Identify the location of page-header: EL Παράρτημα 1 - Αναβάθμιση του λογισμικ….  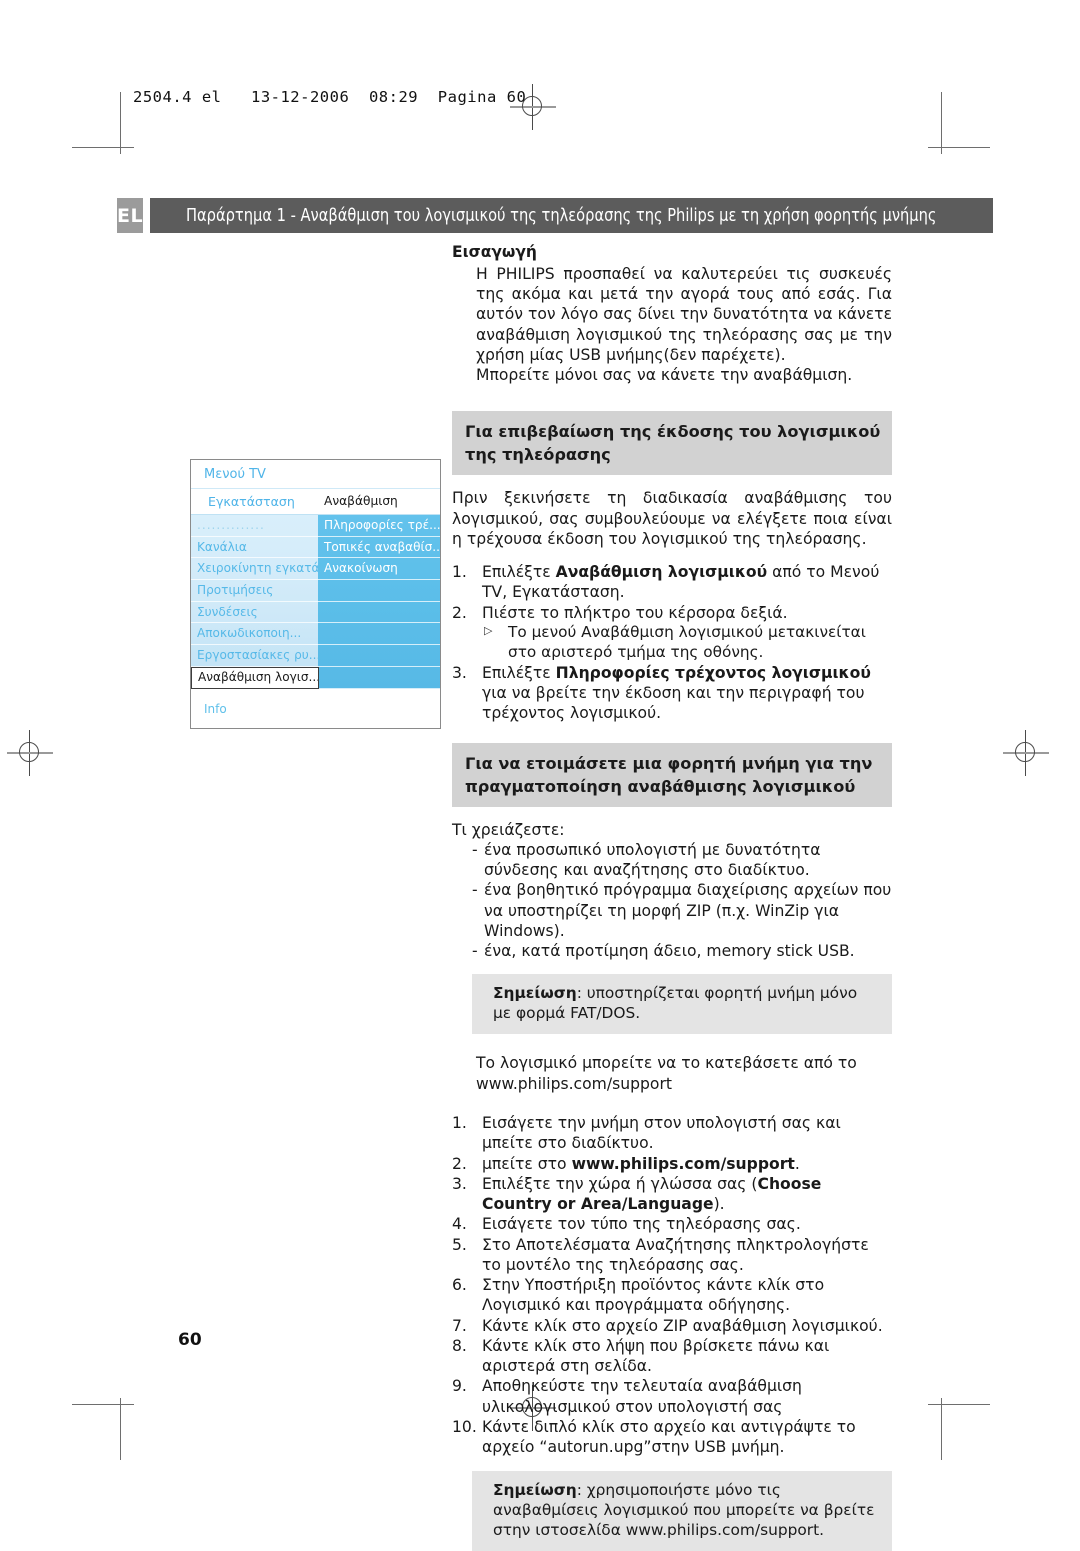
(555, 215).